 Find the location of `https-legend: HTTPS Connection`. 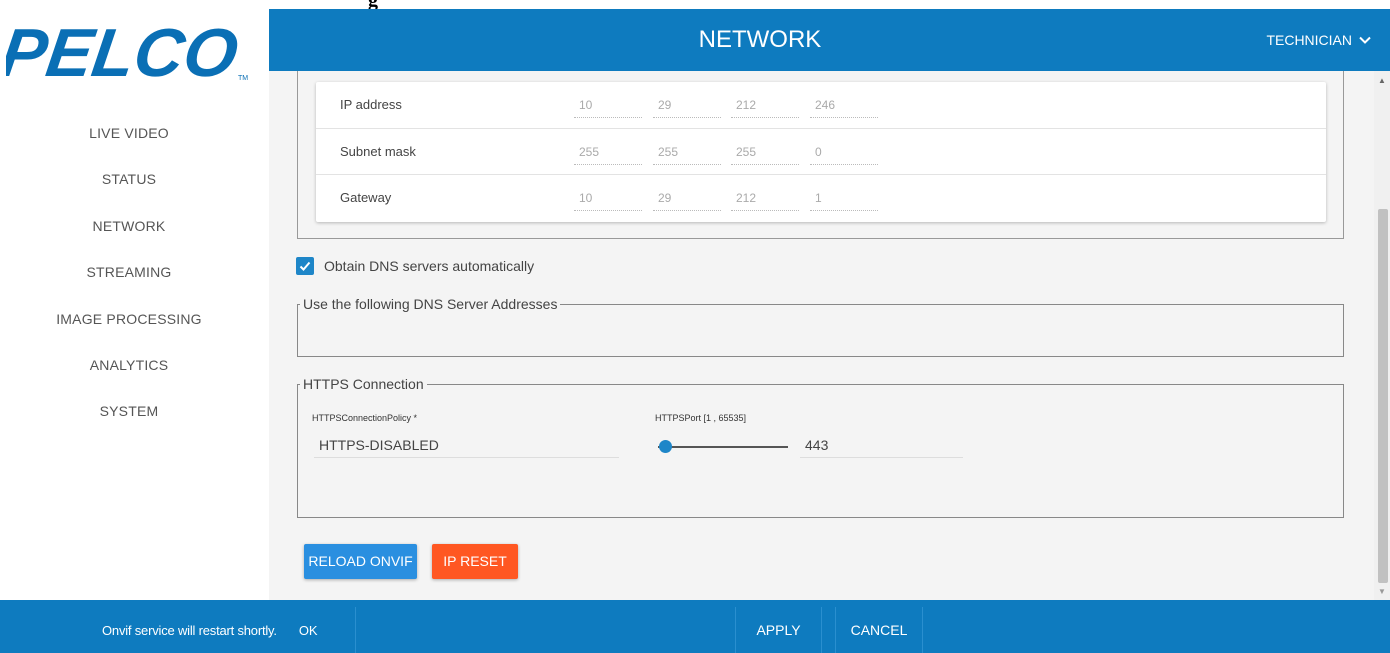

https-legend: HTTPS Connection is located at coordinates (363, 384).